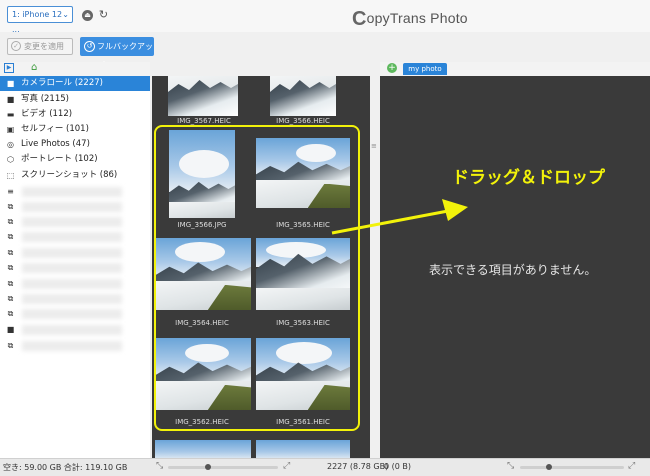  Describe the element at coordinates (75, 69) in the screenshot. I see `sidebar-tabs` at that location.